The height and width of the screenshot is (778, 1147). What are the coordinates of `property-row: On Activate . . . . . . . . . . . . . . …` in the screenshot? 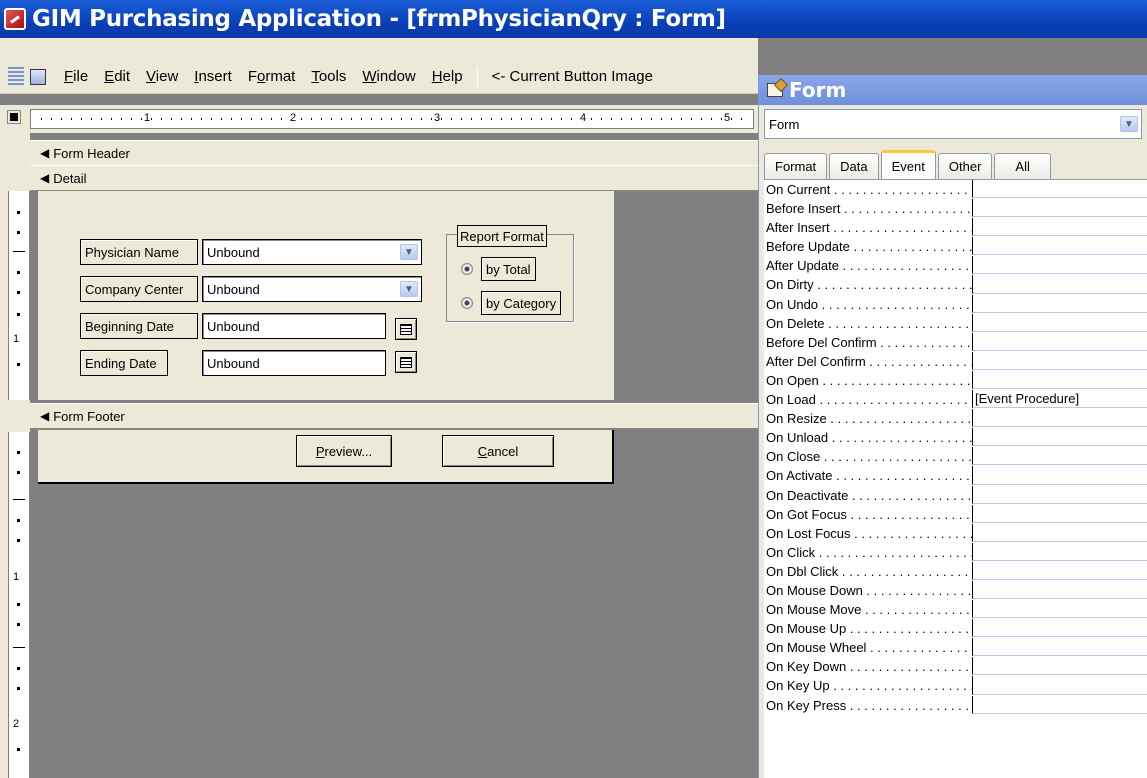 It's located at (955, 476).